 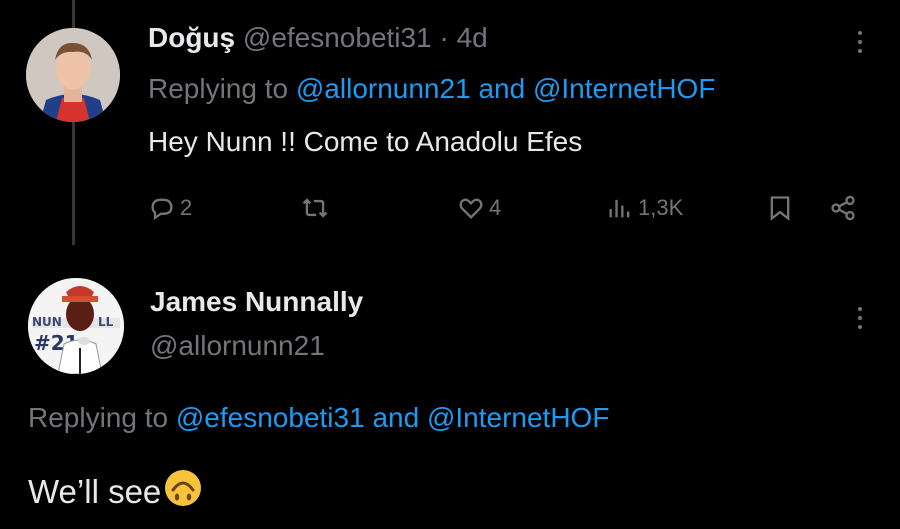 What do you see at coordinates (183, 492) in the screenshot?
I see `upside-down-face-icon` at bounding box center [183, 492].